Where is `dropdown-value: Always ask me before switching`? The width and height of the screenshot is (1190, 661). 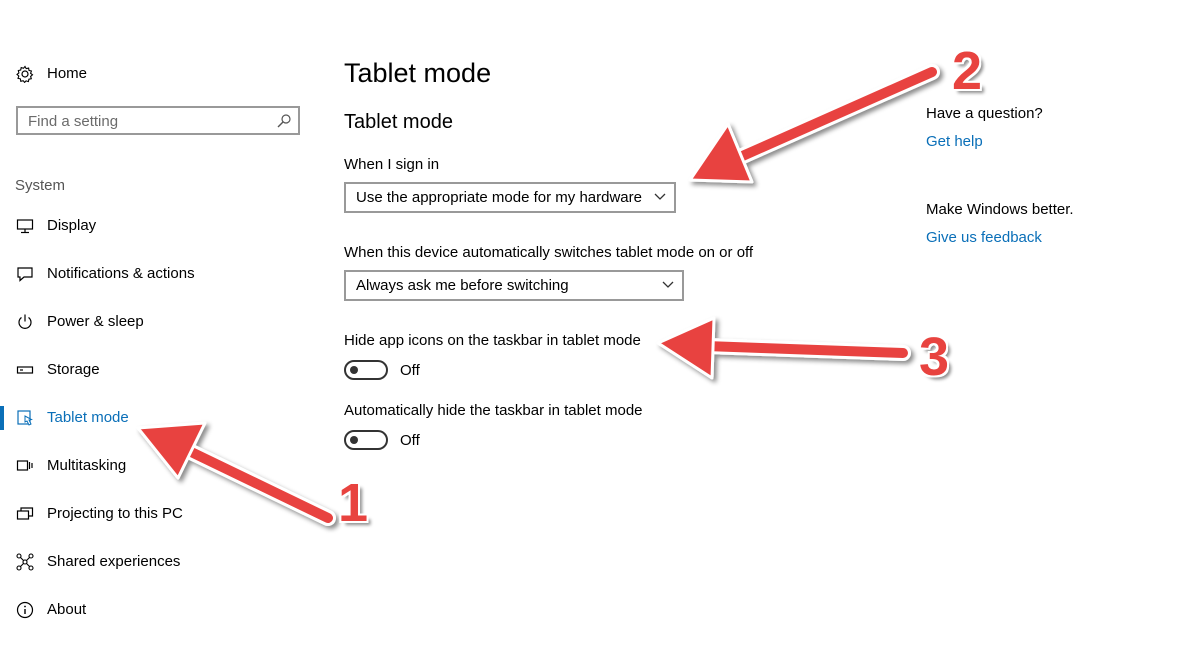
dropdown-value: Always ask me before switching is located at coordinates (462, 285).